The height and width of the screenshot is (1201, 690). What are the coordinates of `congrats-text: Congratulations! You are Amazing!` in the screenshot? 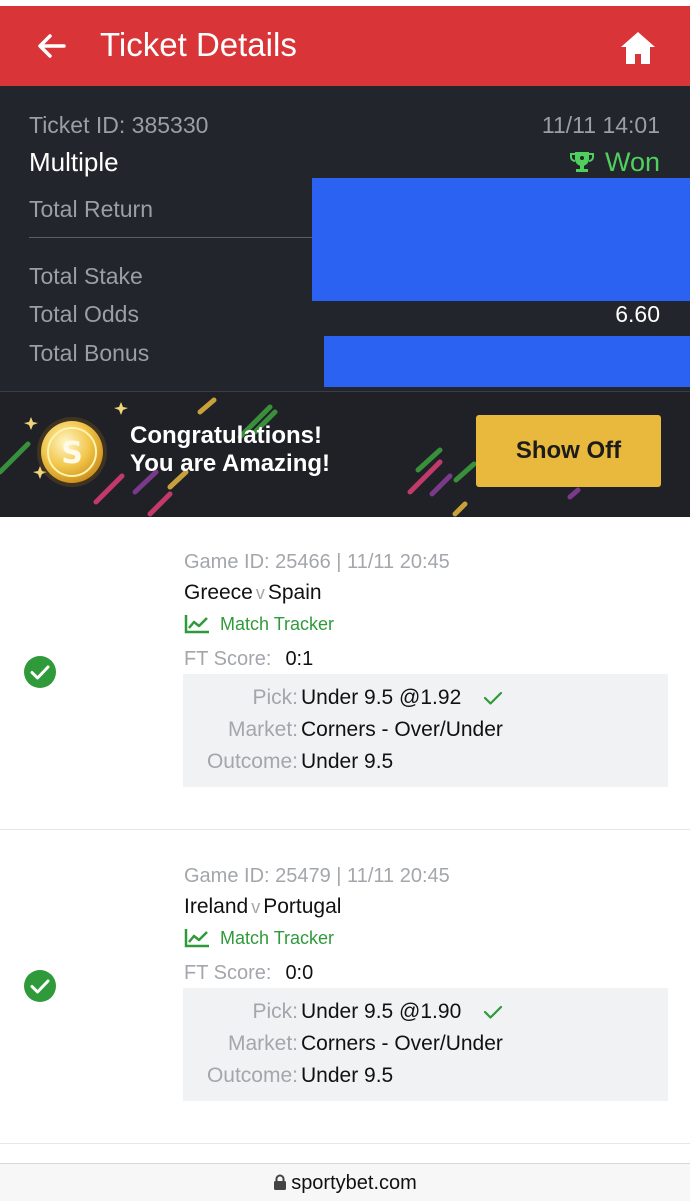 It's located at (230, 450).